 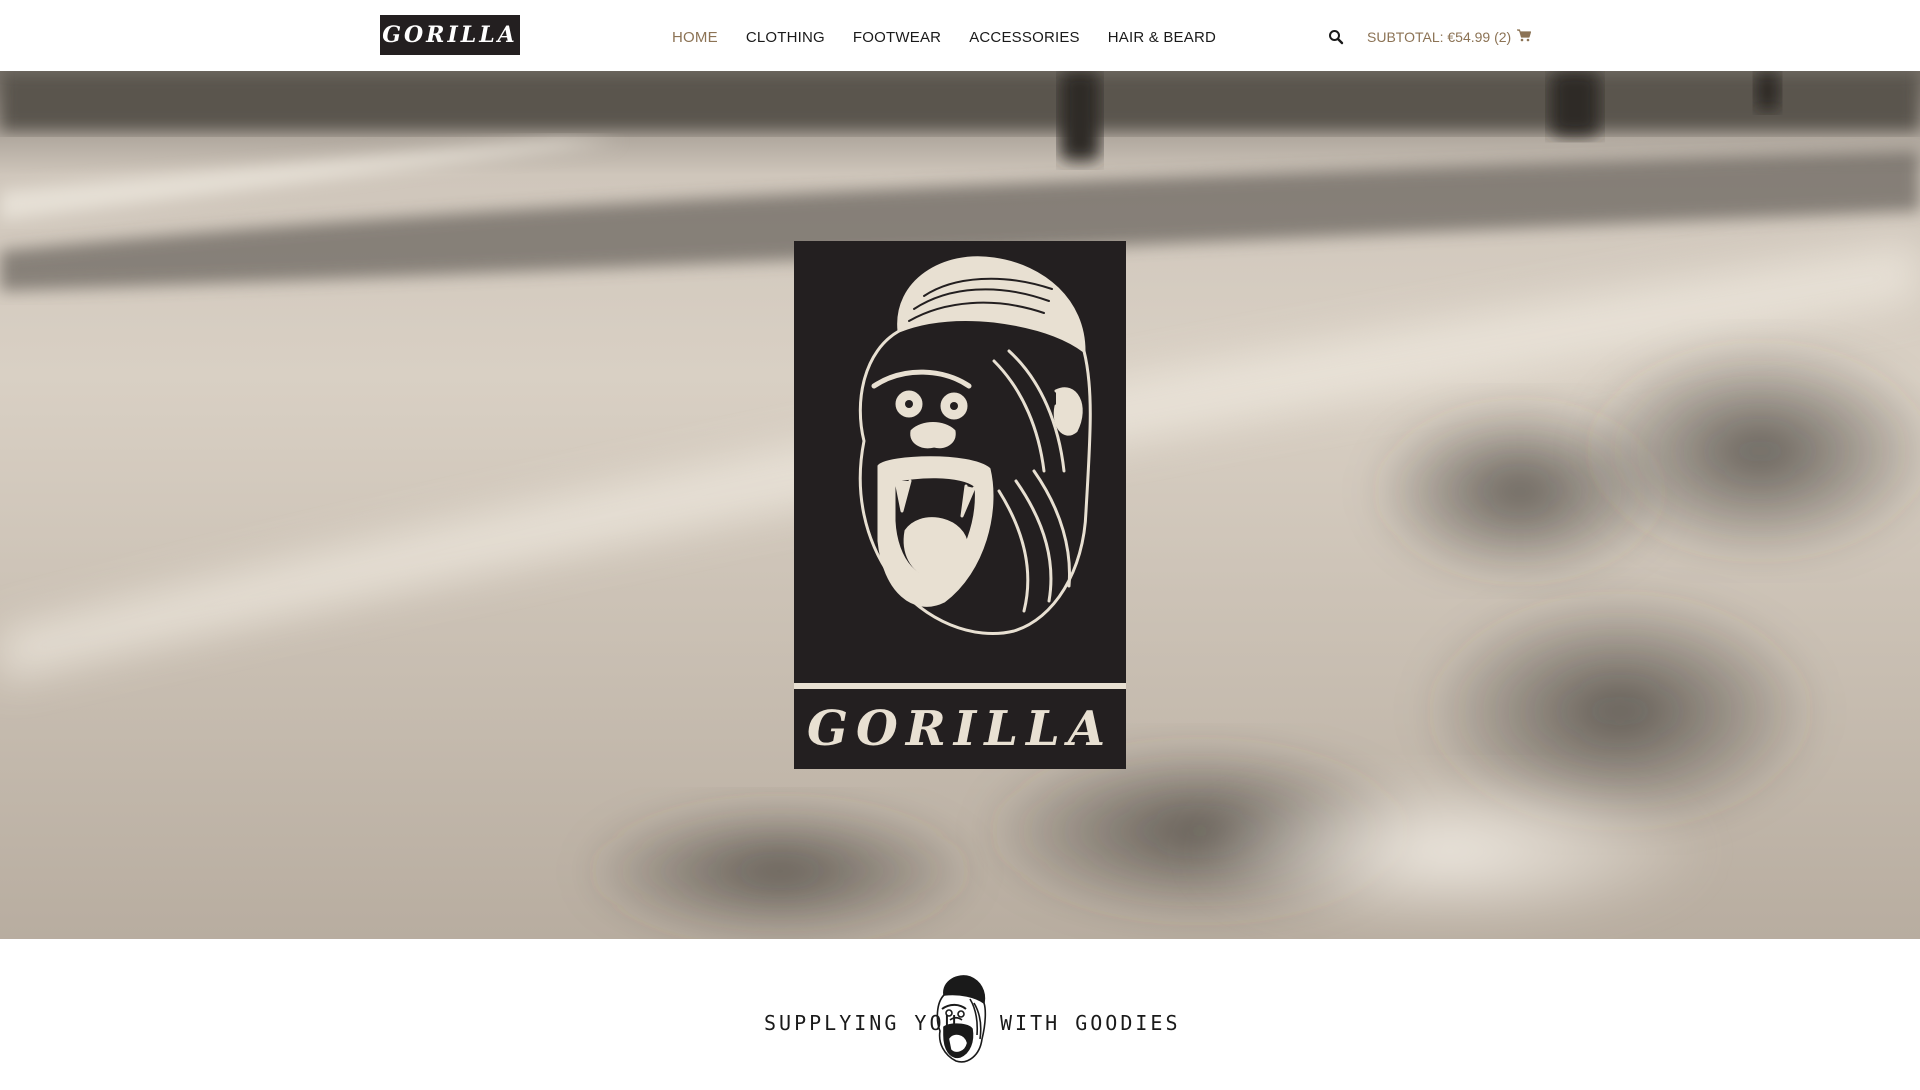 I want to click on search-icon, so click(x=1336, y=37).